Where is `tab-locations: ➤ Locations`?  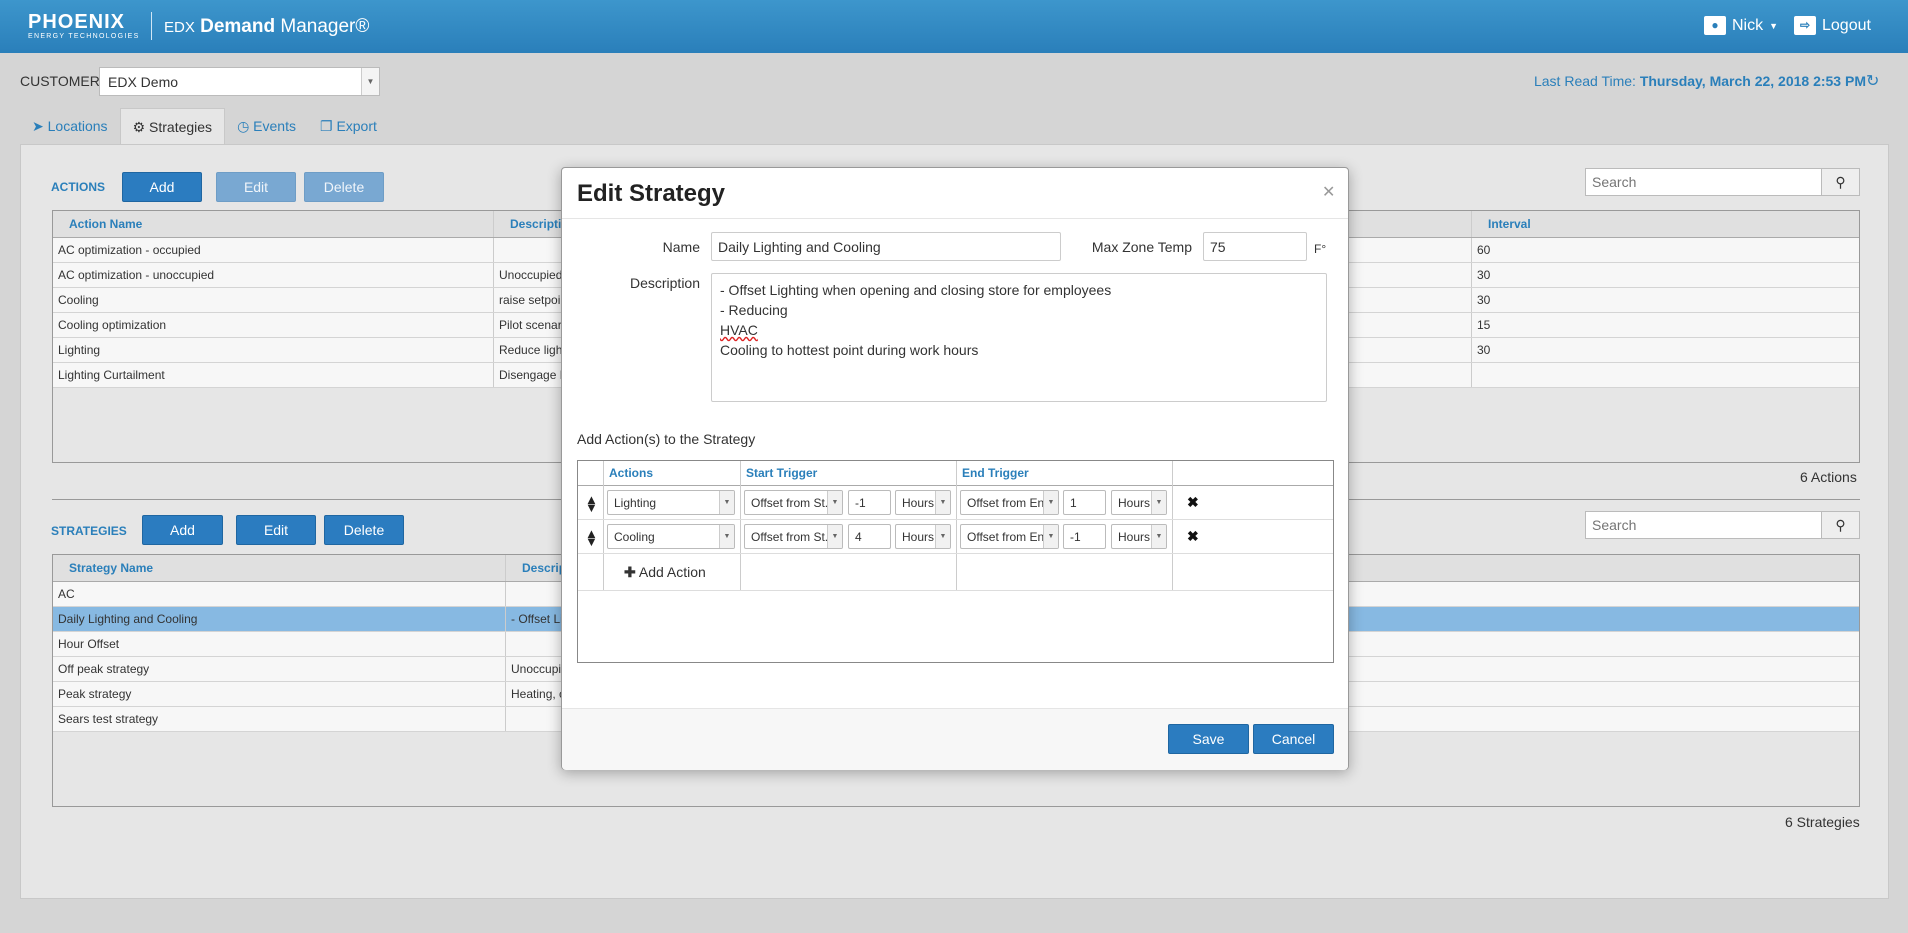
tab-locations: ➤ Locations is located at coordinates (70, 126).